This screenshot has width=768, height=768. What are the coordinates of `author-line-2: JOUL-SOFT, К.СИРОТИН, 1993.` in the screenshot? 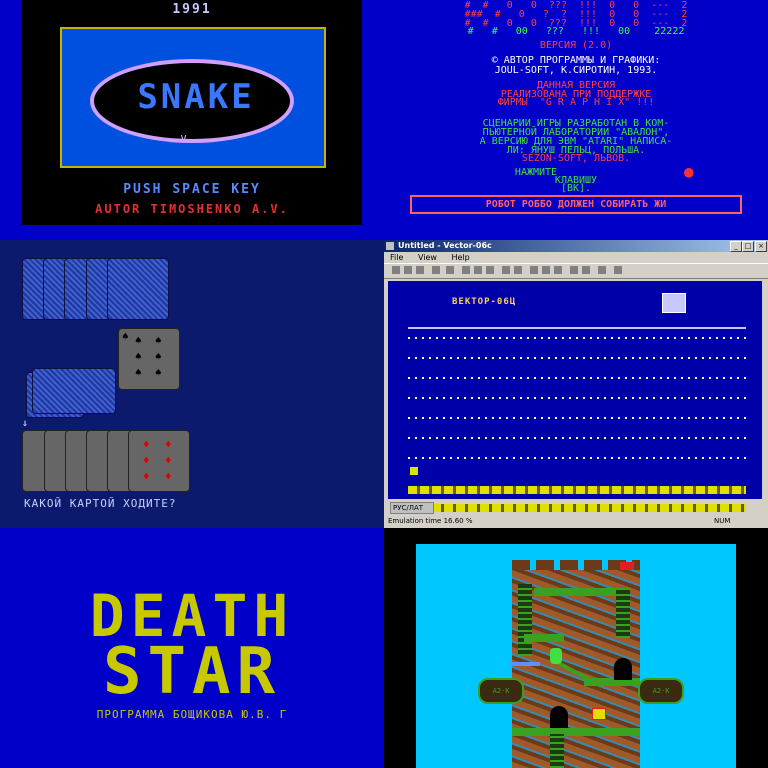 It's located at (576, 70).